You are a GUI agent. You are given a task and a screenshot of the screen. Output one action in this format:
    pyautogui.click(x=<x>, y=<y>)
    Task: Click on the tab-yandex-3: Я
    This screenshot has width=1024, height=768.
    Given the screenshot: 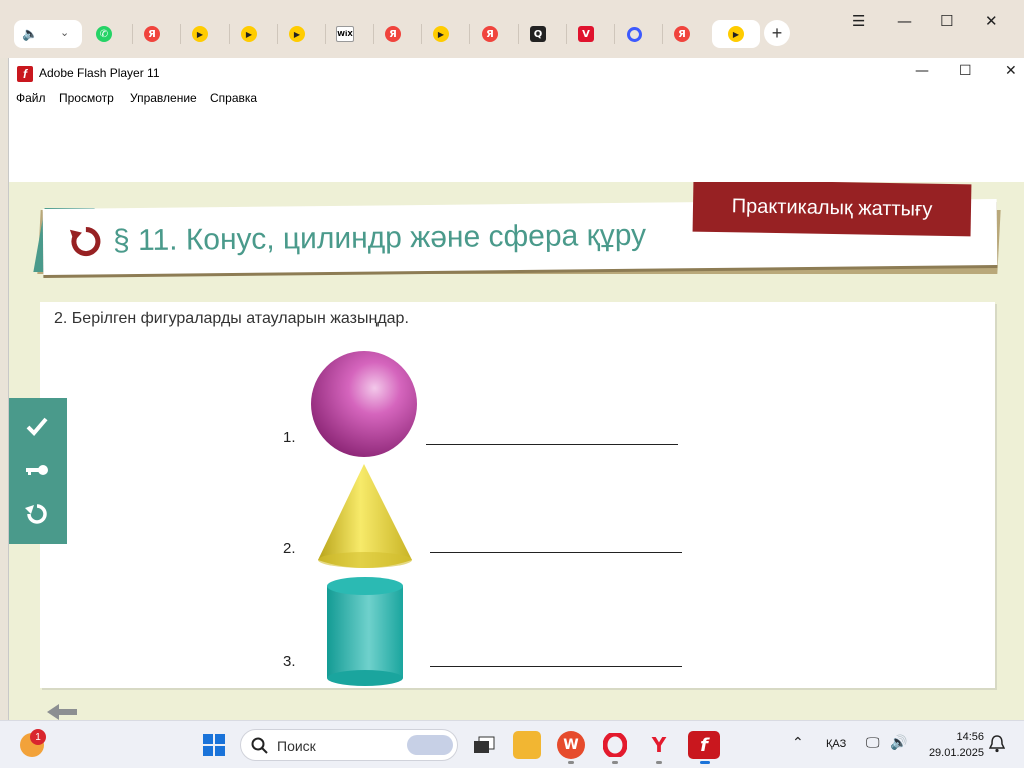 What is the action you would take?
    pyautogui.click(x=490, y=34)
    